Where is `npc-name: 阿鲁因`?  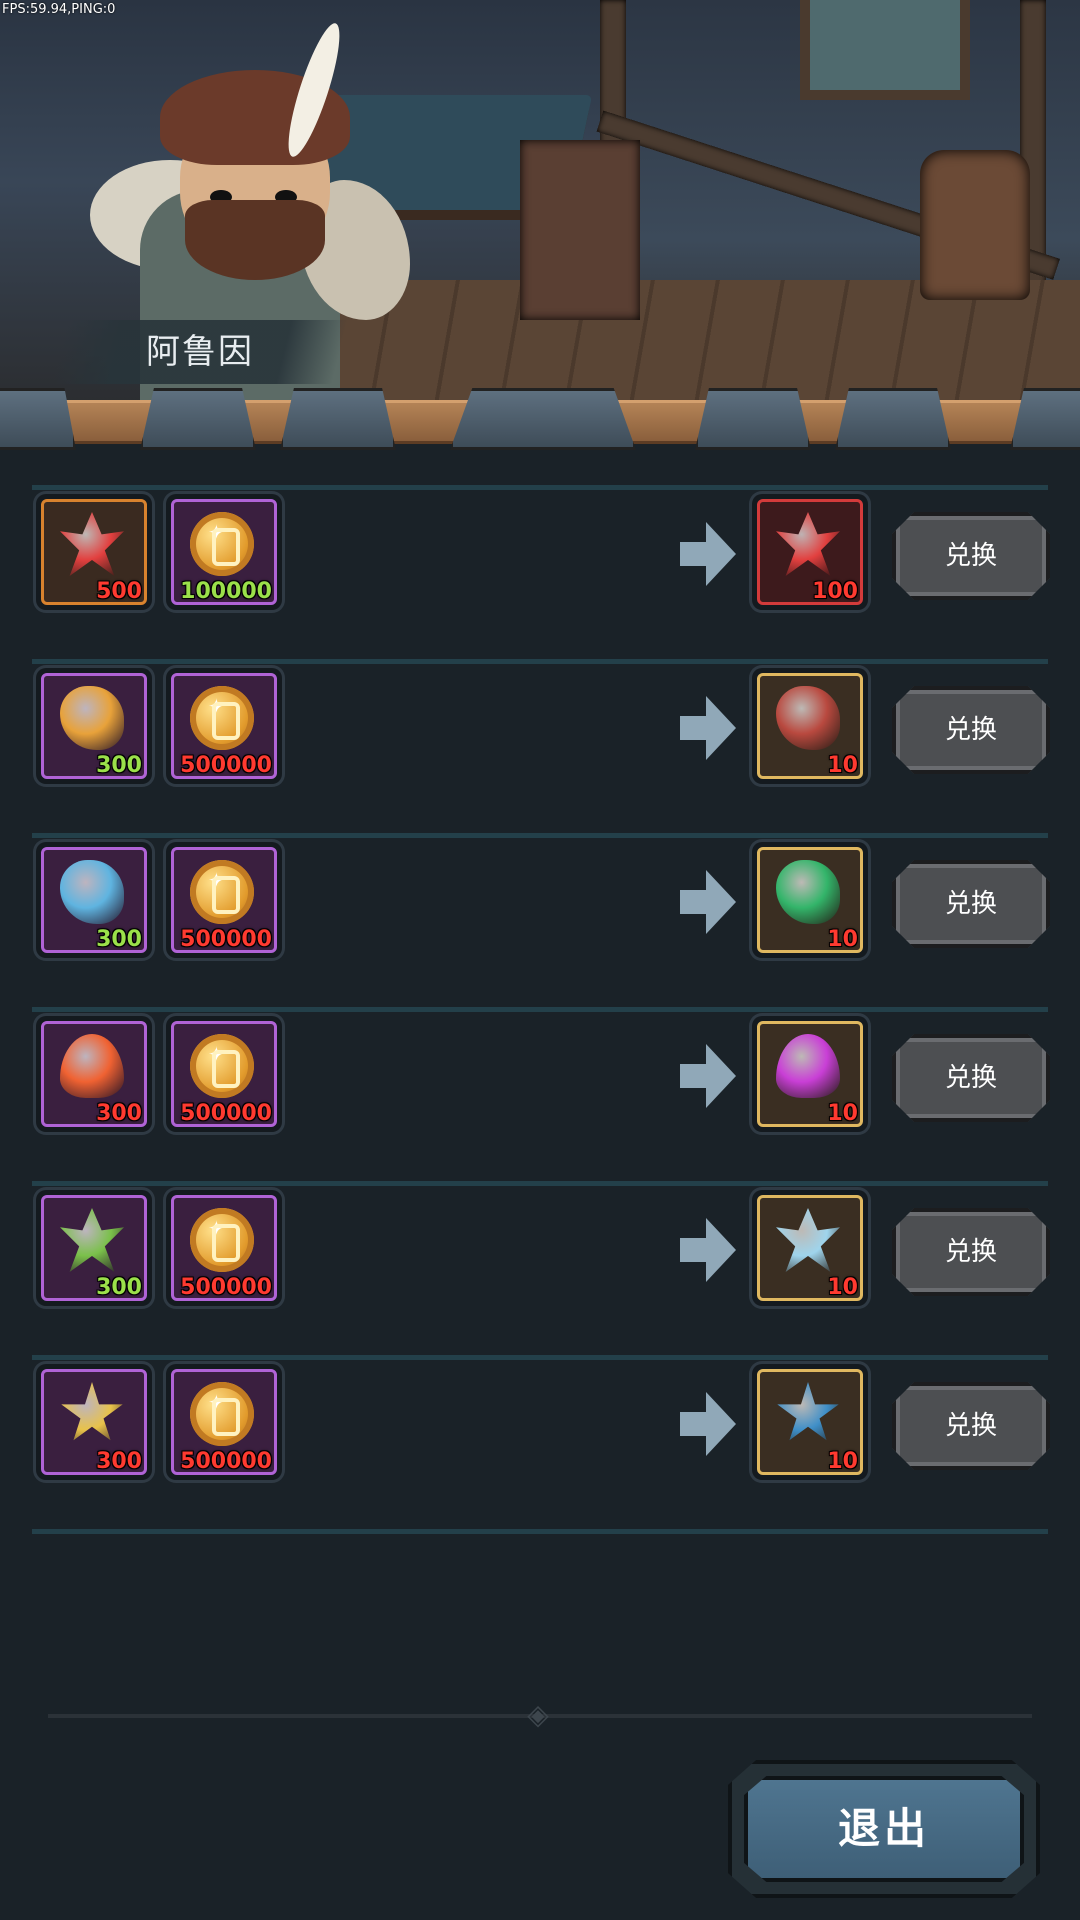
npc-name: 阿鲁因 is located at coordinates (200, 352).